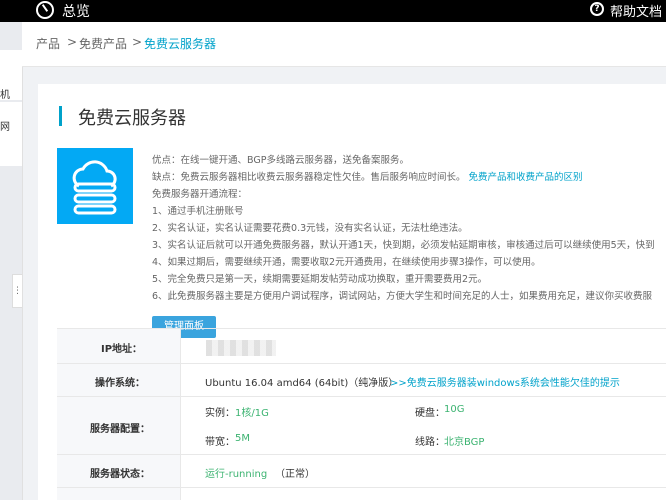  Describe the element at coordinates (95, 186) in the screenshot. I see `cloud-server-icon` at that location.